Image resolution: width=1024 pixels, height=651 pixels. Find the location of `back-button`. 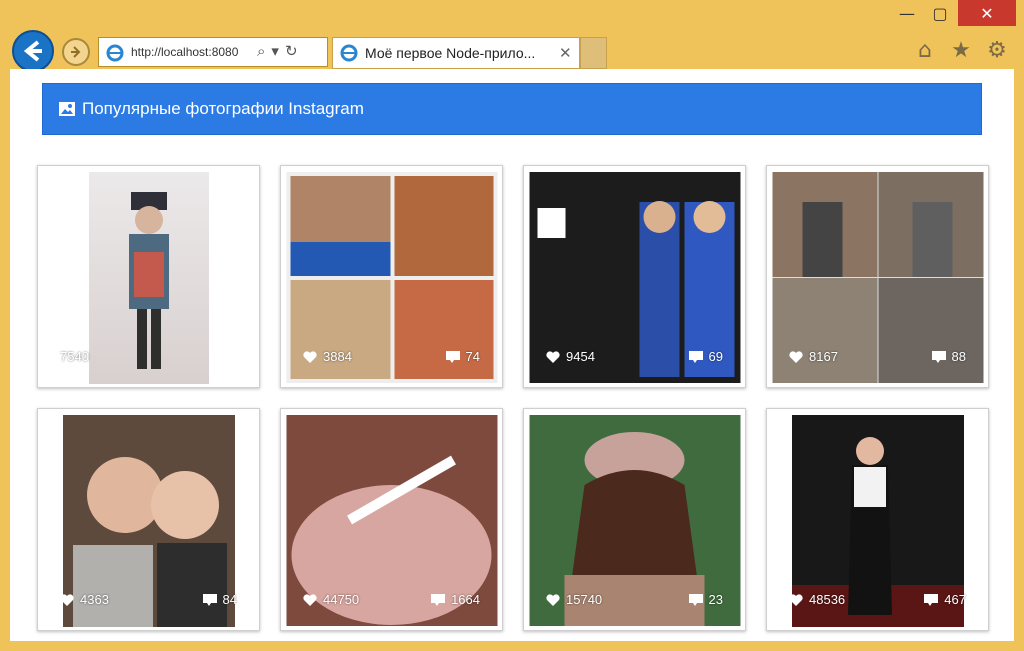

back-button is located at coordinates (33, 51).